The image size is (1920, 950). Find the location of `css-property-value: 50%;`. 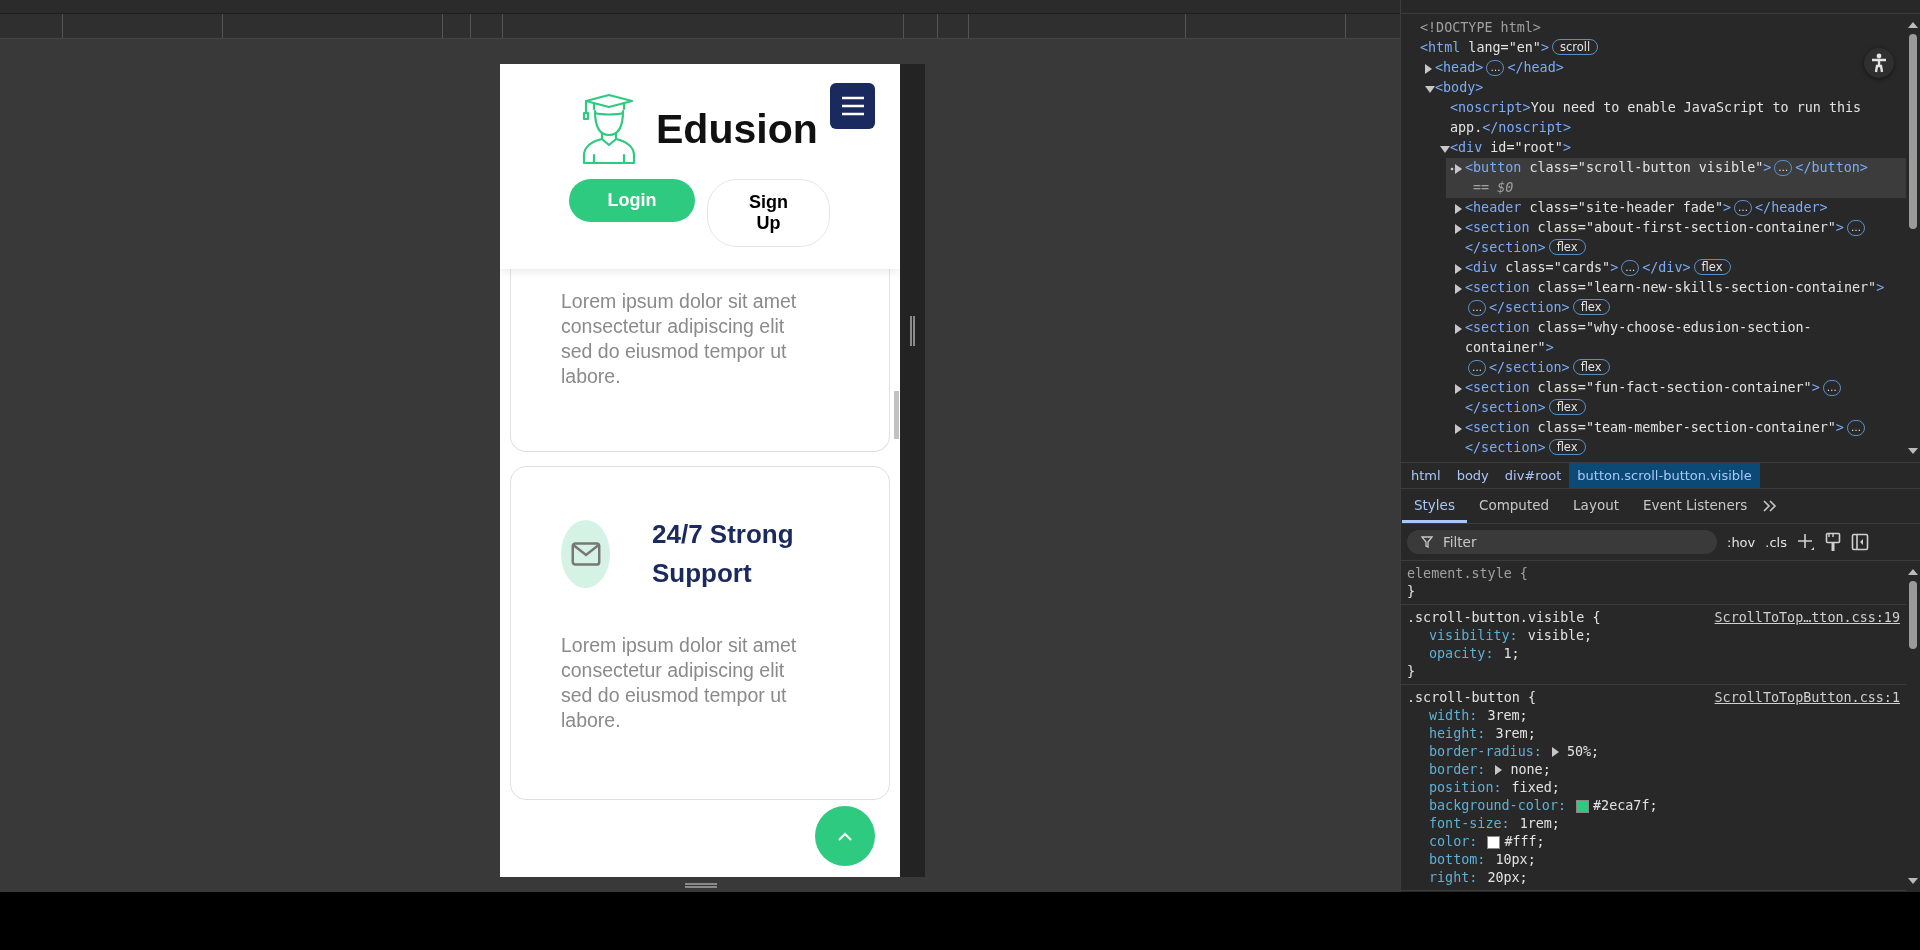

css-property-value: 50%; is located at coordinates (1583, 752).